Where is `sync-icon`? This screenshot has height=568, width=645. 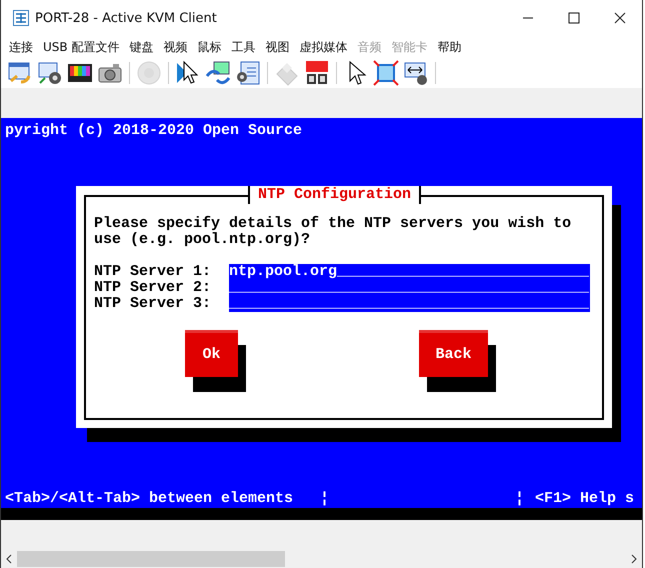 sync-icon is located at coordinates (218, 73).